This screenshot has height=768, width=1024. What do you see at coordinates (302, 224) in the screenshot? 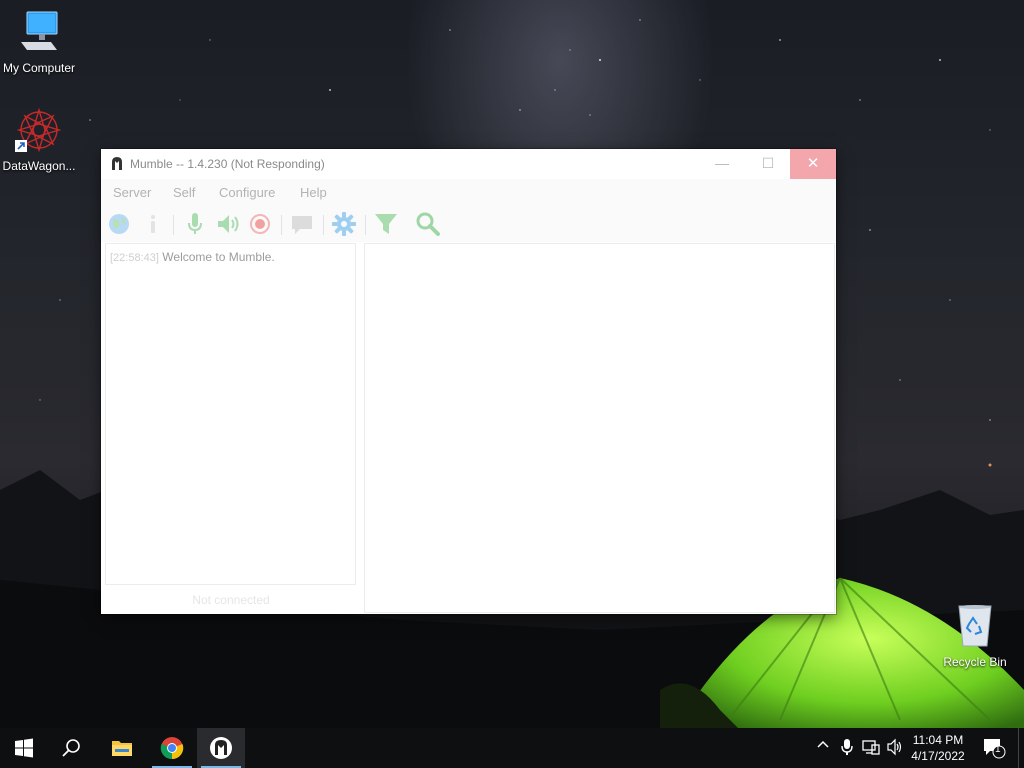
I see `chat-icon` at bounding box center [302, 224].